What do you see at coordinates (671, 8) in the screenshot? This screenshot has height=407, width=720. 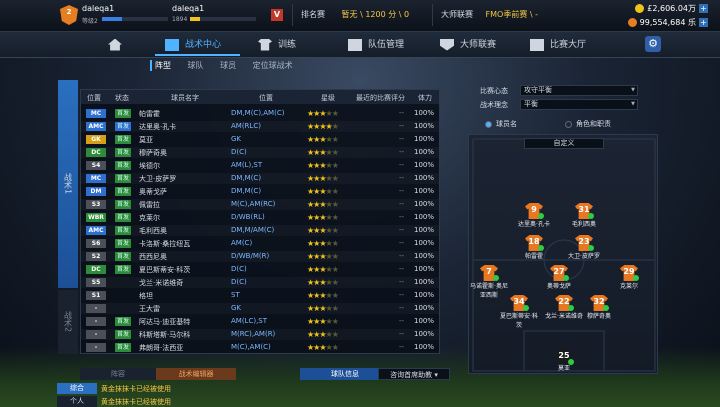 I see `money-row-1: £2,606.04万 +` at bounding box center [671, 8].